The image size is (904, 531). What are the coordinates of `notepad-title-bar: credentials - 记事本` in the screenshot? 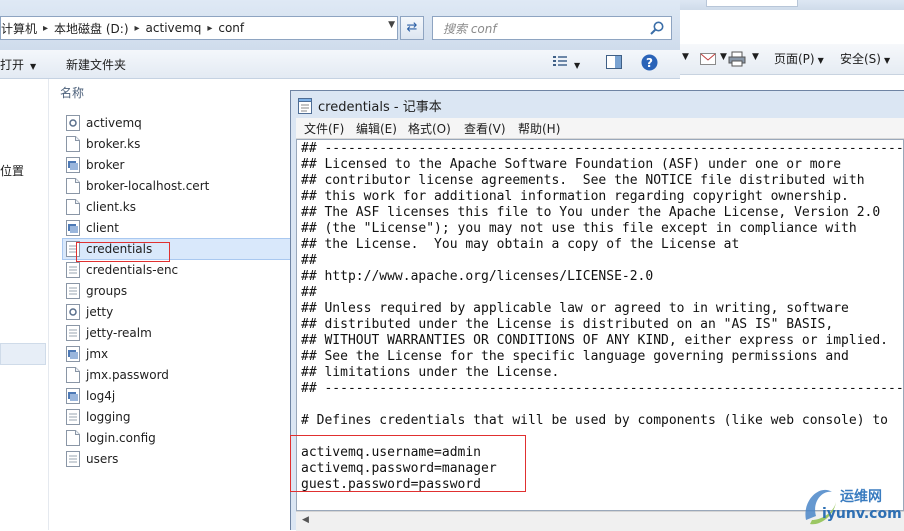 It's located at (370, 105).